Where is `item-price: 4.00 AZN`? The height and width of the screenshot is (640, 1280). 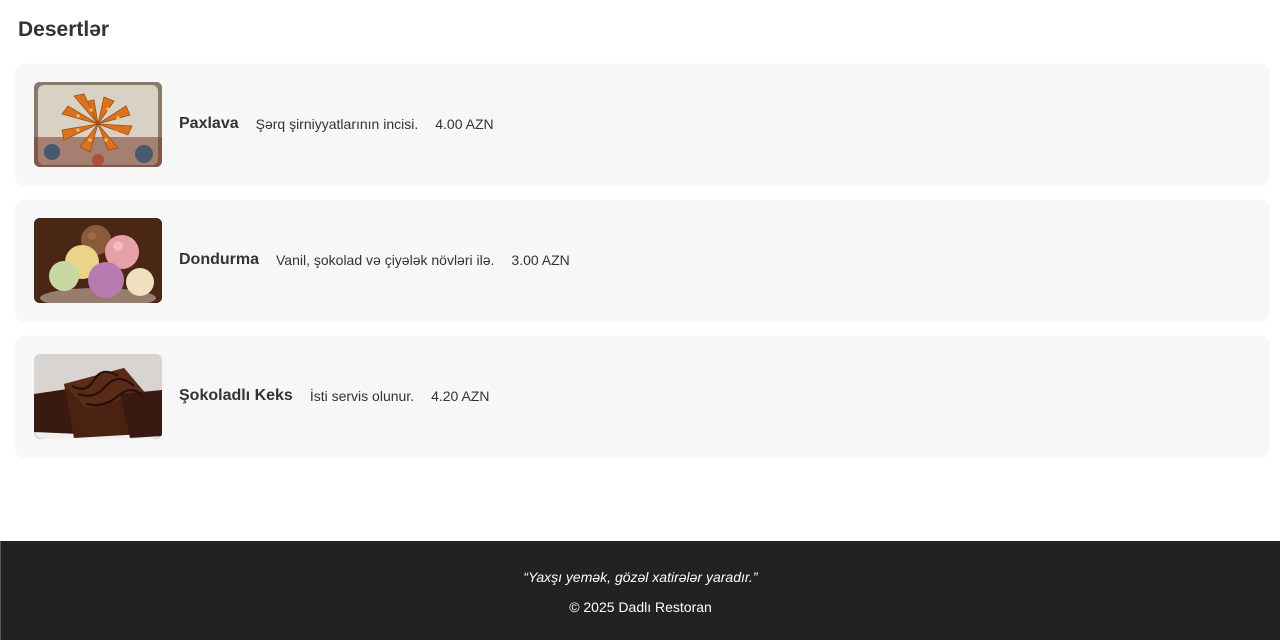
item-price: 4.00 AZN is located at coordinates (464, 124).